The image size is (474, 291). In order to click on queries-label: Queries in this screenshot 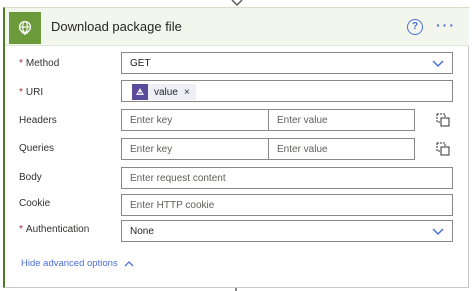, I will do `click(37, 148)`.